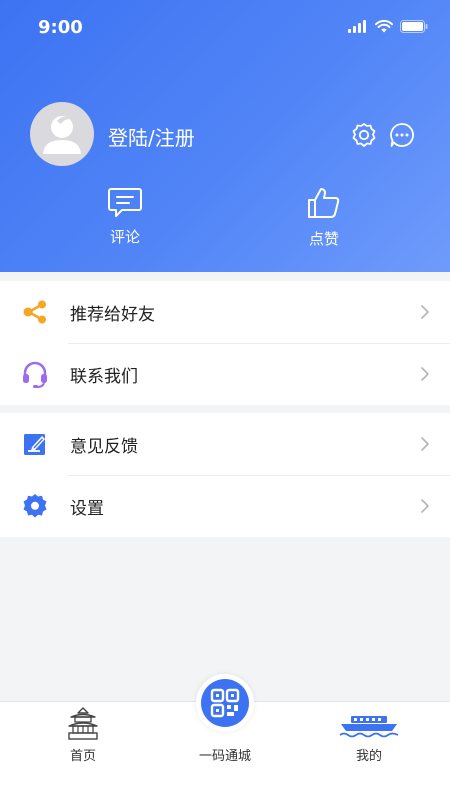 The width and height of the screenshot is (450, 800). I want to click on comment-button: 评论, so click(125, 218).